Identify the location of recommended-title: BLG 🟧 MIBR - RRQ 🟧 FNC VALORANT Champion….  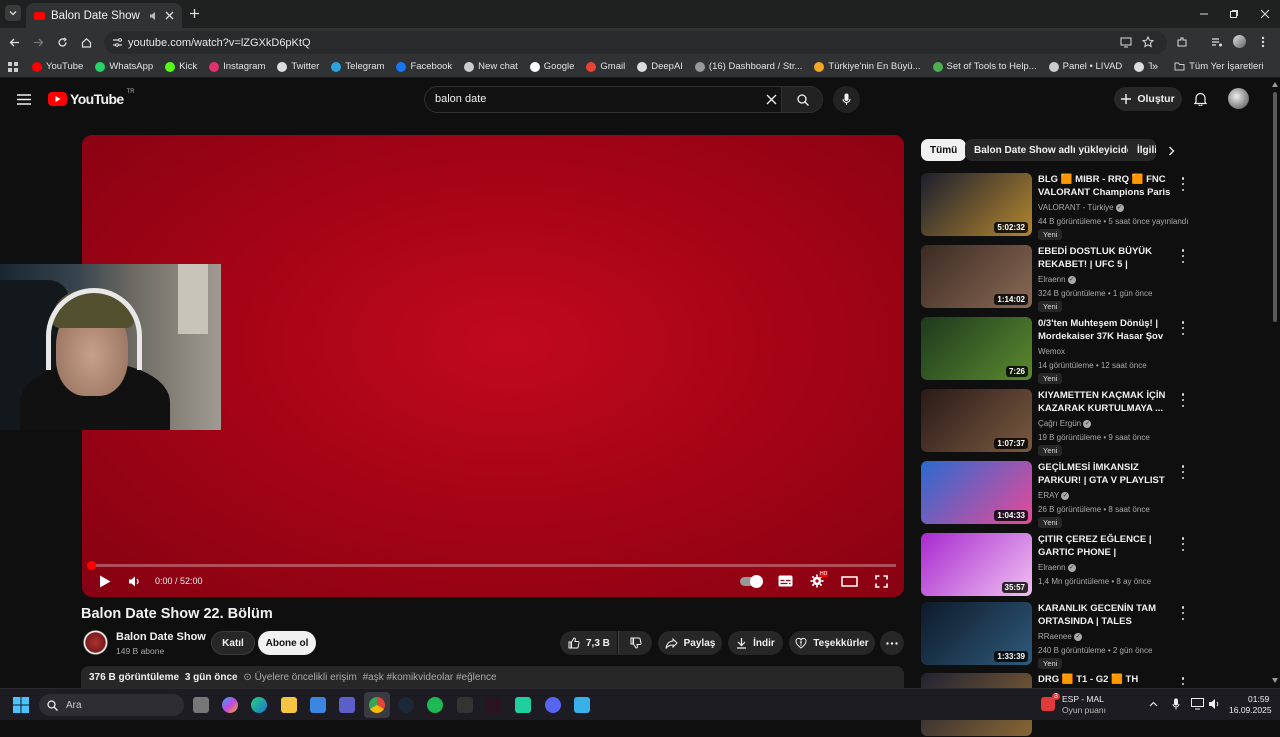
(1105, 186).